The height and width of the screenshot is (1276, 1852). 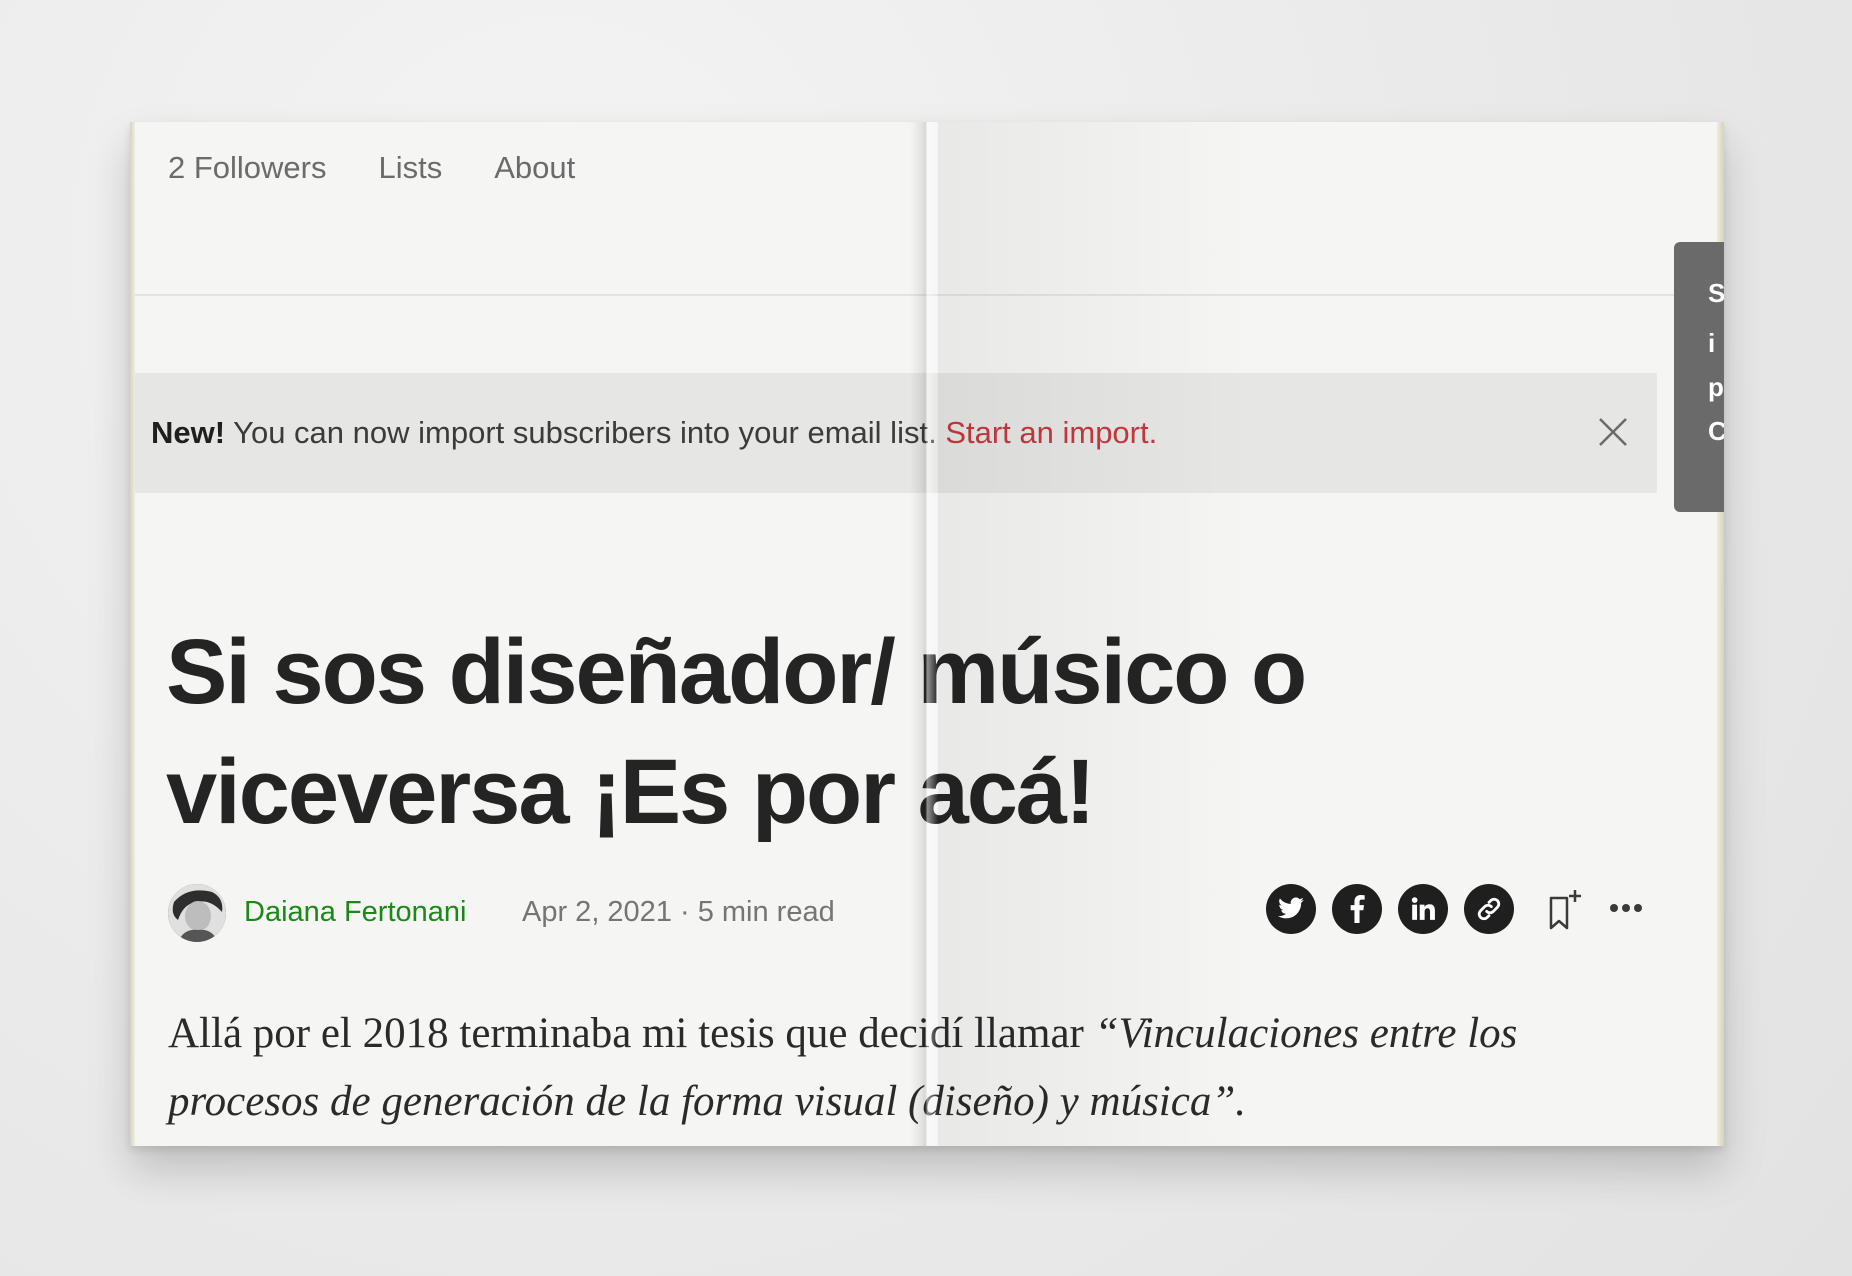 What do you see at coordinates (678, 912) in the screenshot?
I see `publish-date: Apr 2, 2021 · 5 min read` at bounding box center [678, 912].